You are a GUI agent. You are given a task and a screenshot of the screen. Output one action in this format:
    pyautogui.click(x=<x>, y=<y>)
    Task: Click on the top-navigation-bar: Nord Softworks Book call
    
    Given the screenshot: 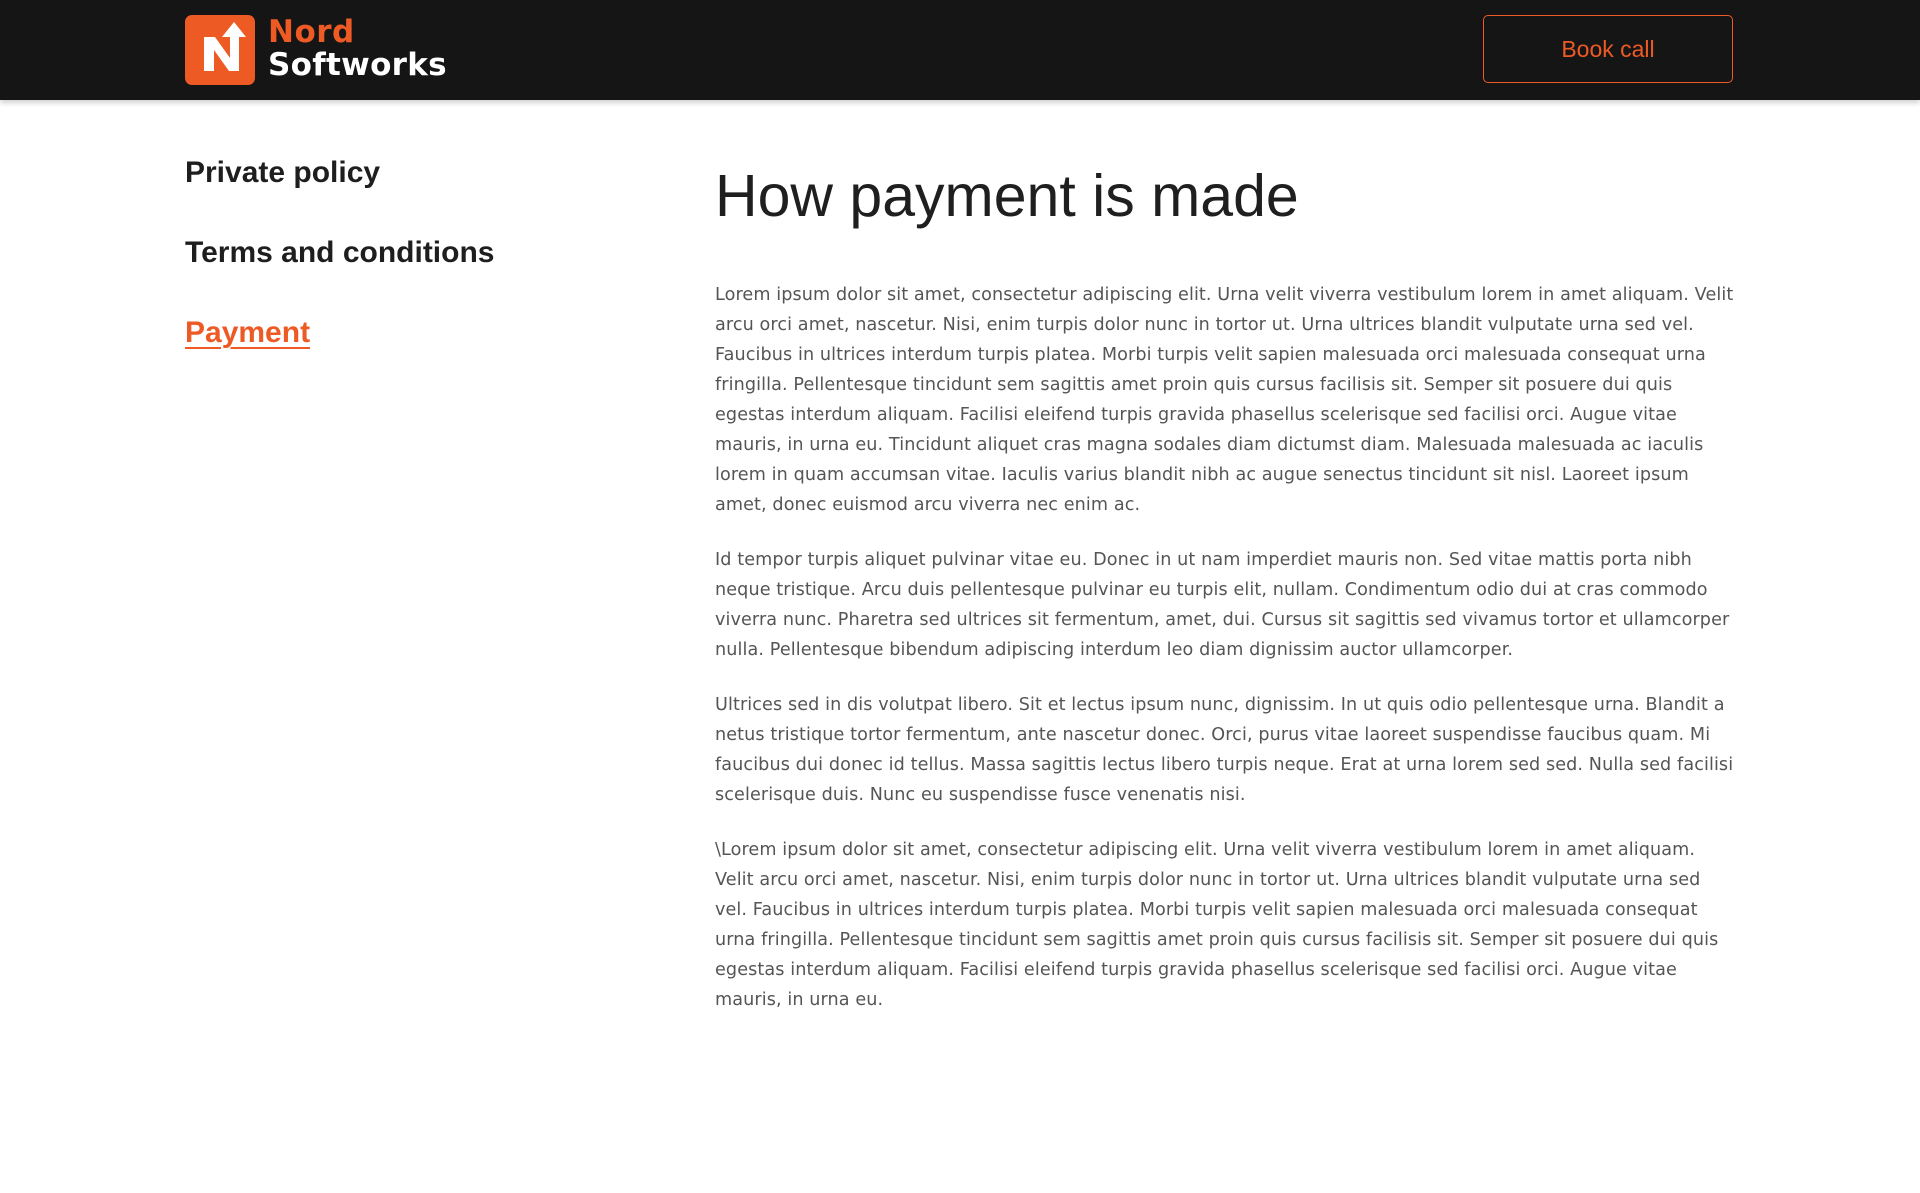 What is the action you would take?
    pyautogui.click(x=960, y=50)
    